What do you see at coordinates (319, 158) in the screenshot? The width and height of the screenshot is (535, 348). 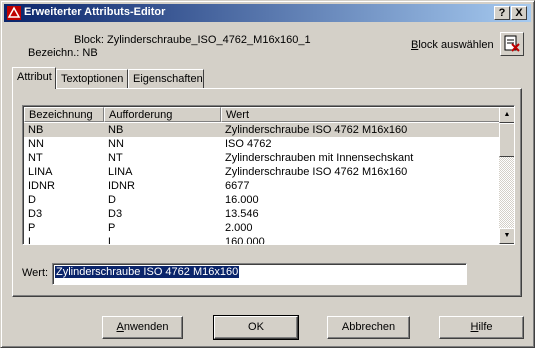 I see `cell-wert: Zylinderschrauben mit Innensechskant` at bounding box center [319, 158].